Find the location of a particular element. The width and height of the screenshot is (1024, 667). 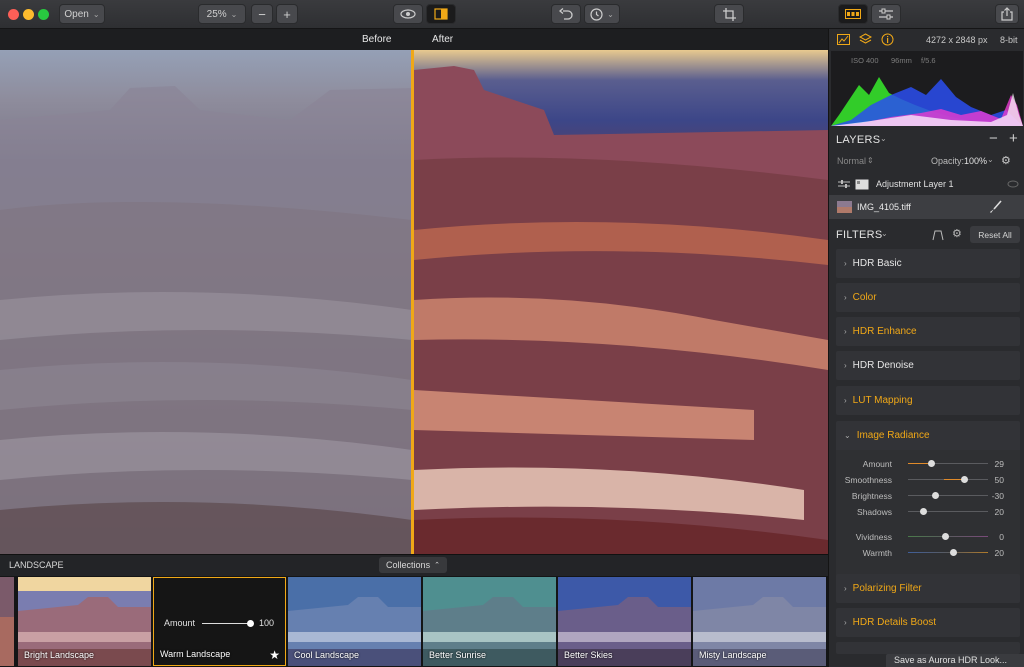

preset-preview is located at coordinates (7, 621).